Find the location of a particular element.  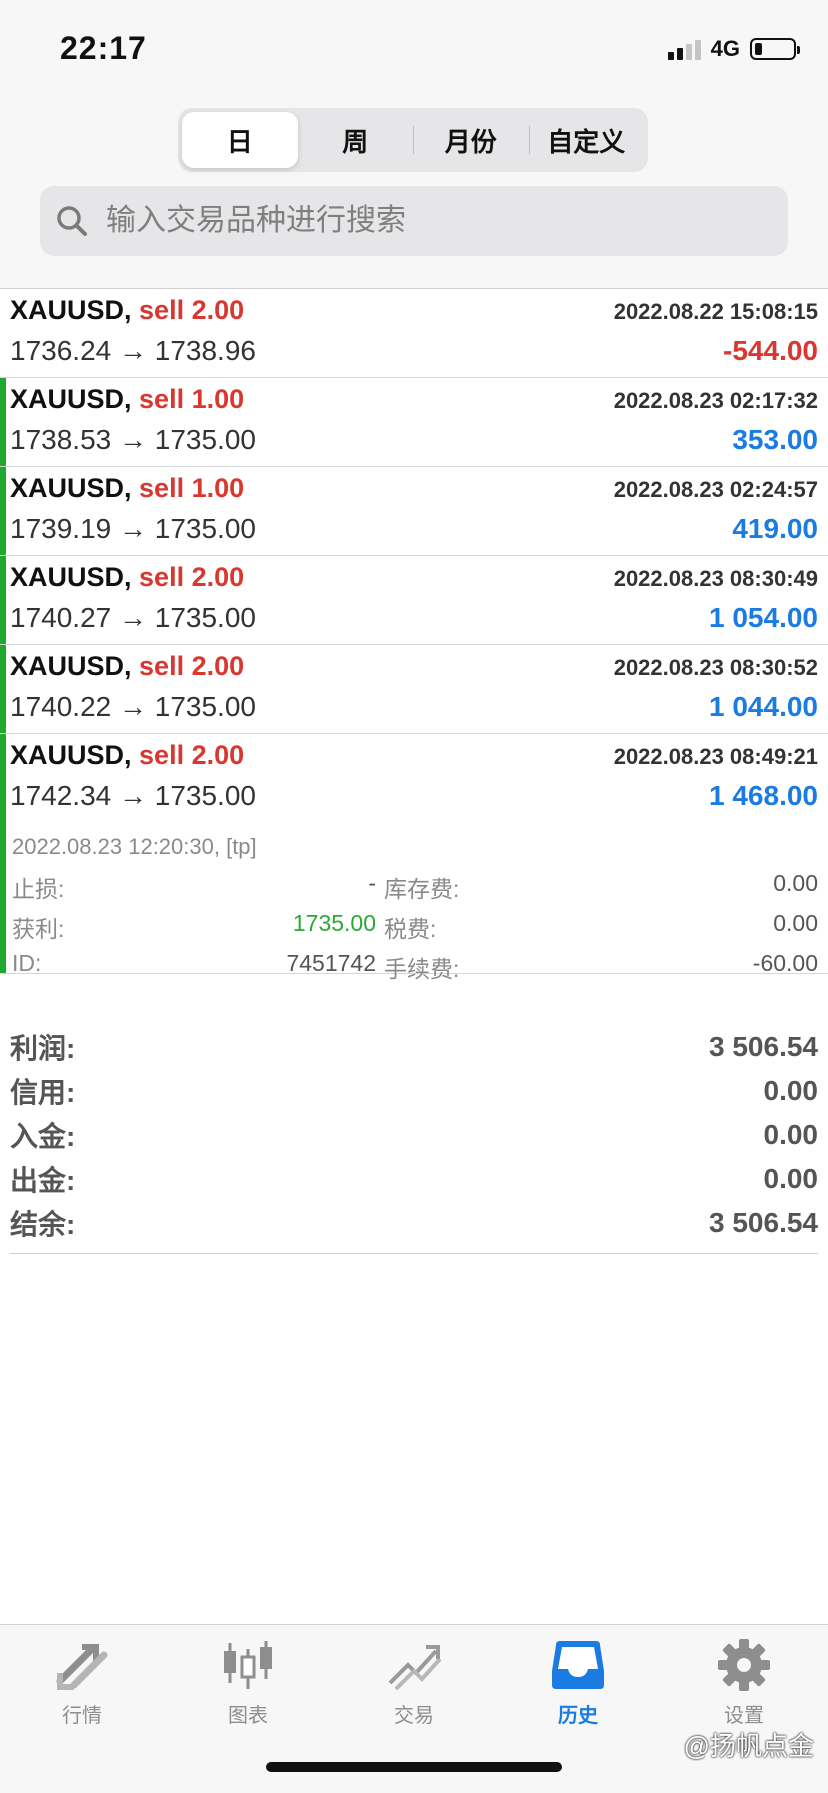

deal-prices: 1740.22 → 1735.00 is located at coordinates (133, 706).